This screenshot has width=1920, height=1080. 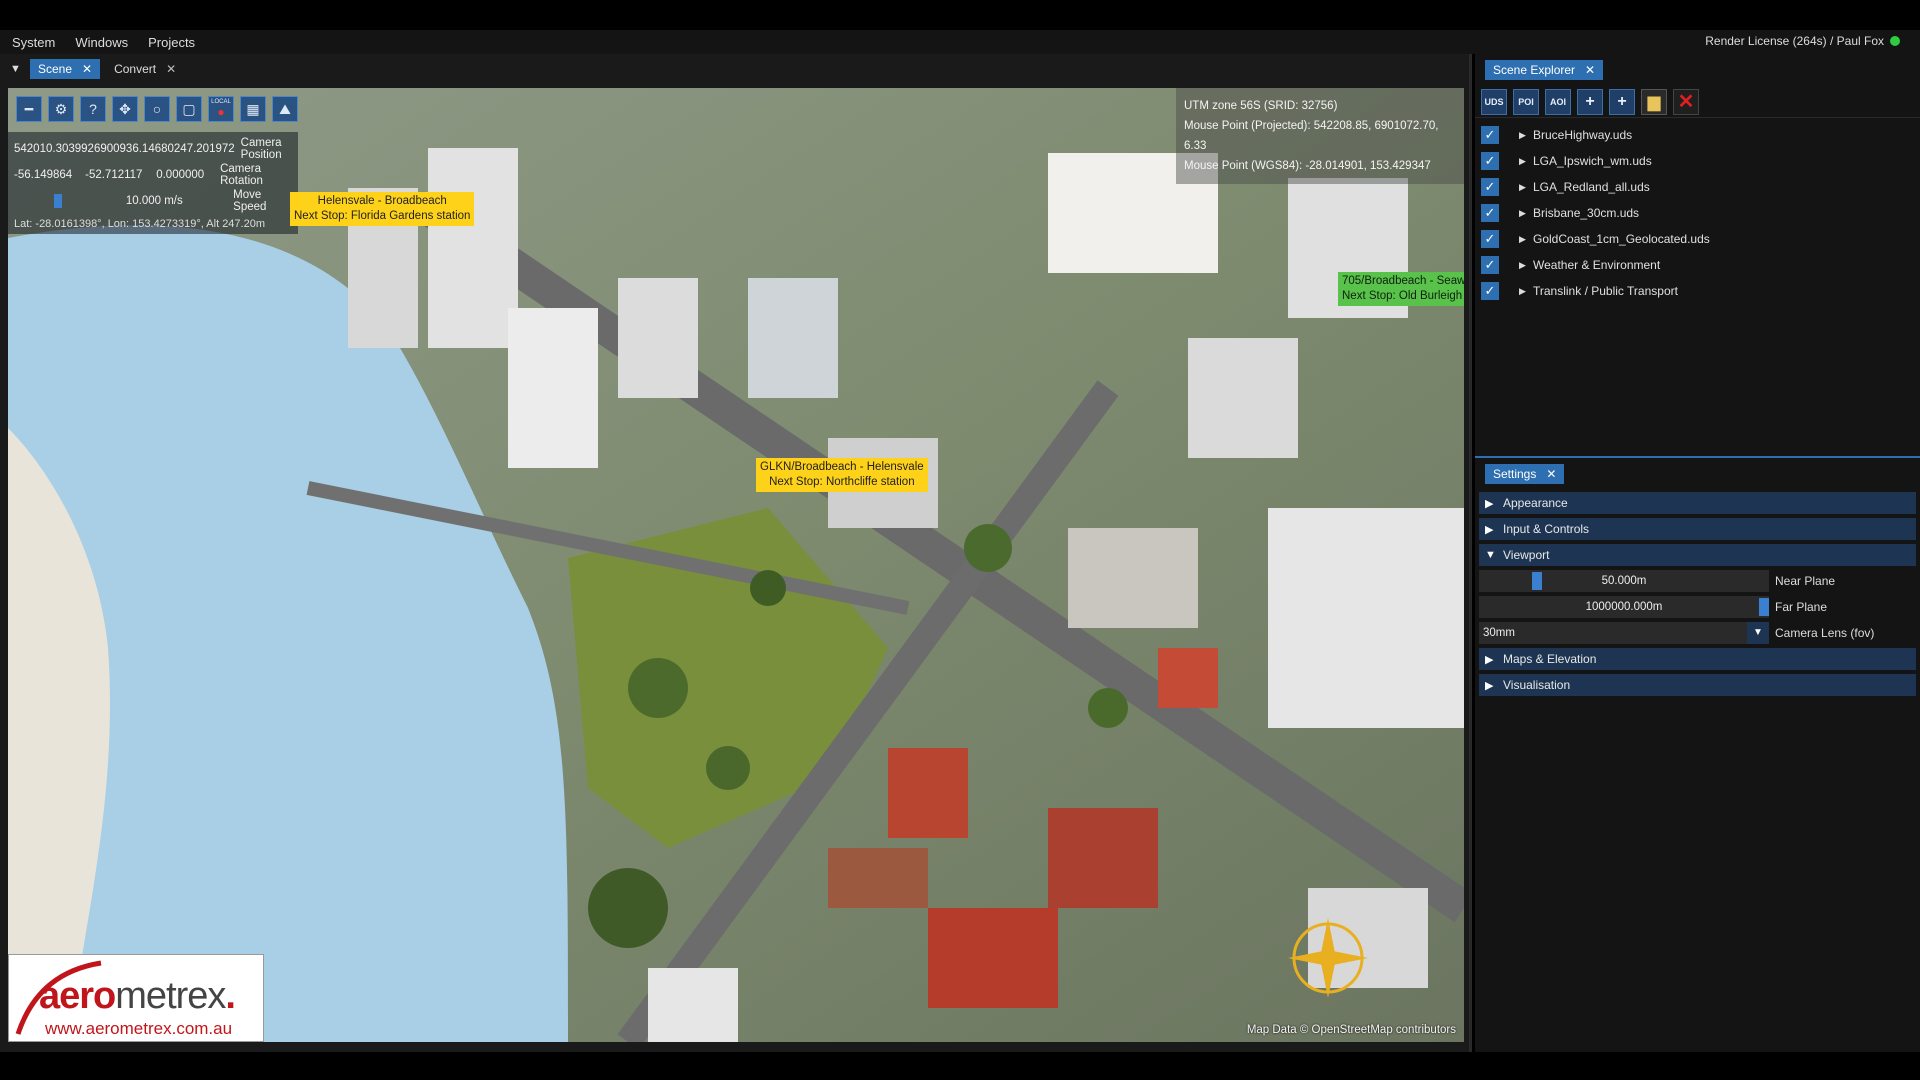 What do you see at coordinates (1622, 101) in the screenshot?
I see `add-item-button: +` at bounding box center [1622, 101].